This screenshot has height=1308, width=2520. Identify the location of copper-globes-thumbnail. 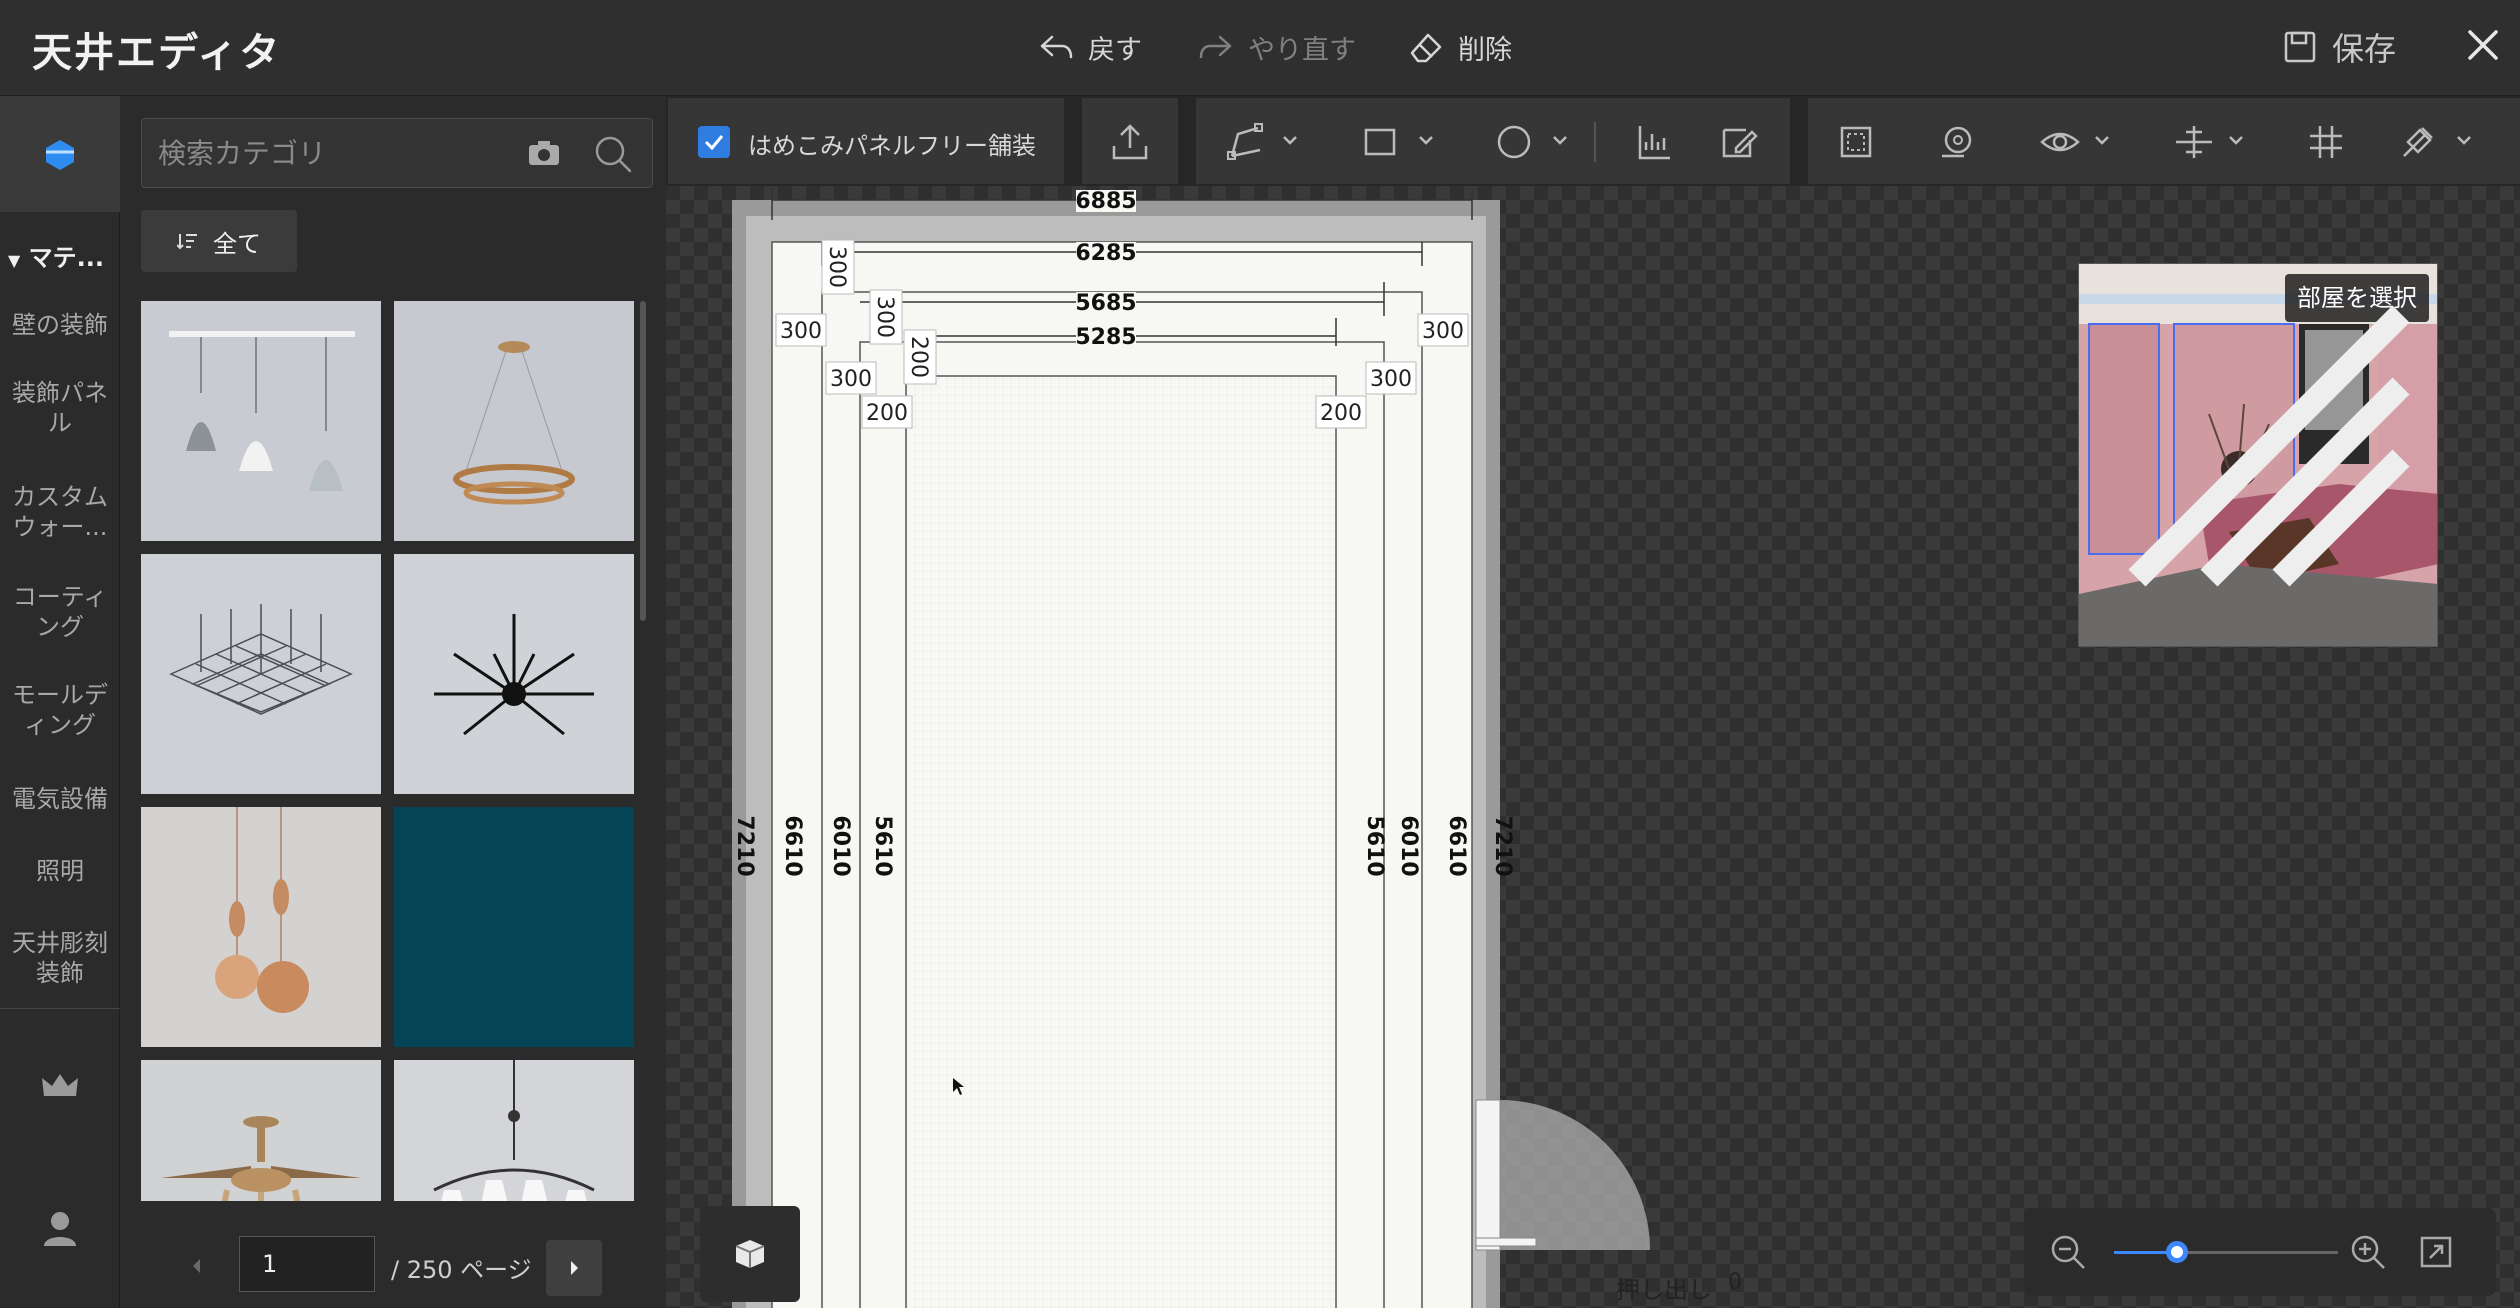
(261, 927).